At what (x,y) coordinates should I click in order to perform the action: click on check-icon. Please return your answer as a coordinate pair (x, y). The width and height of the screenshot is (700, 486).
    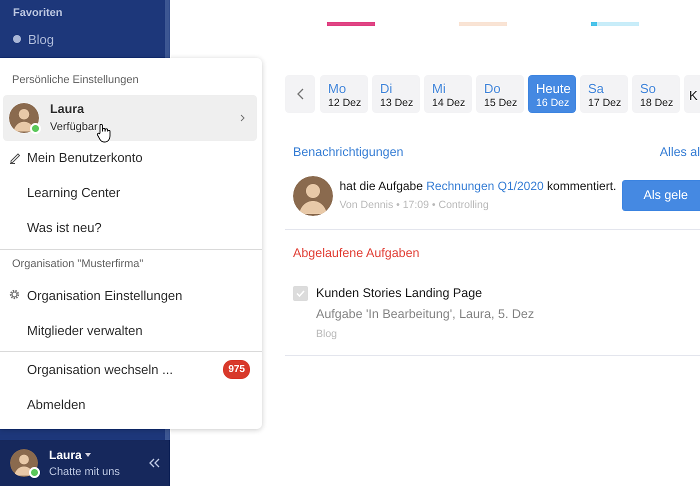
    Looking at the image, I should click on (300, 293).